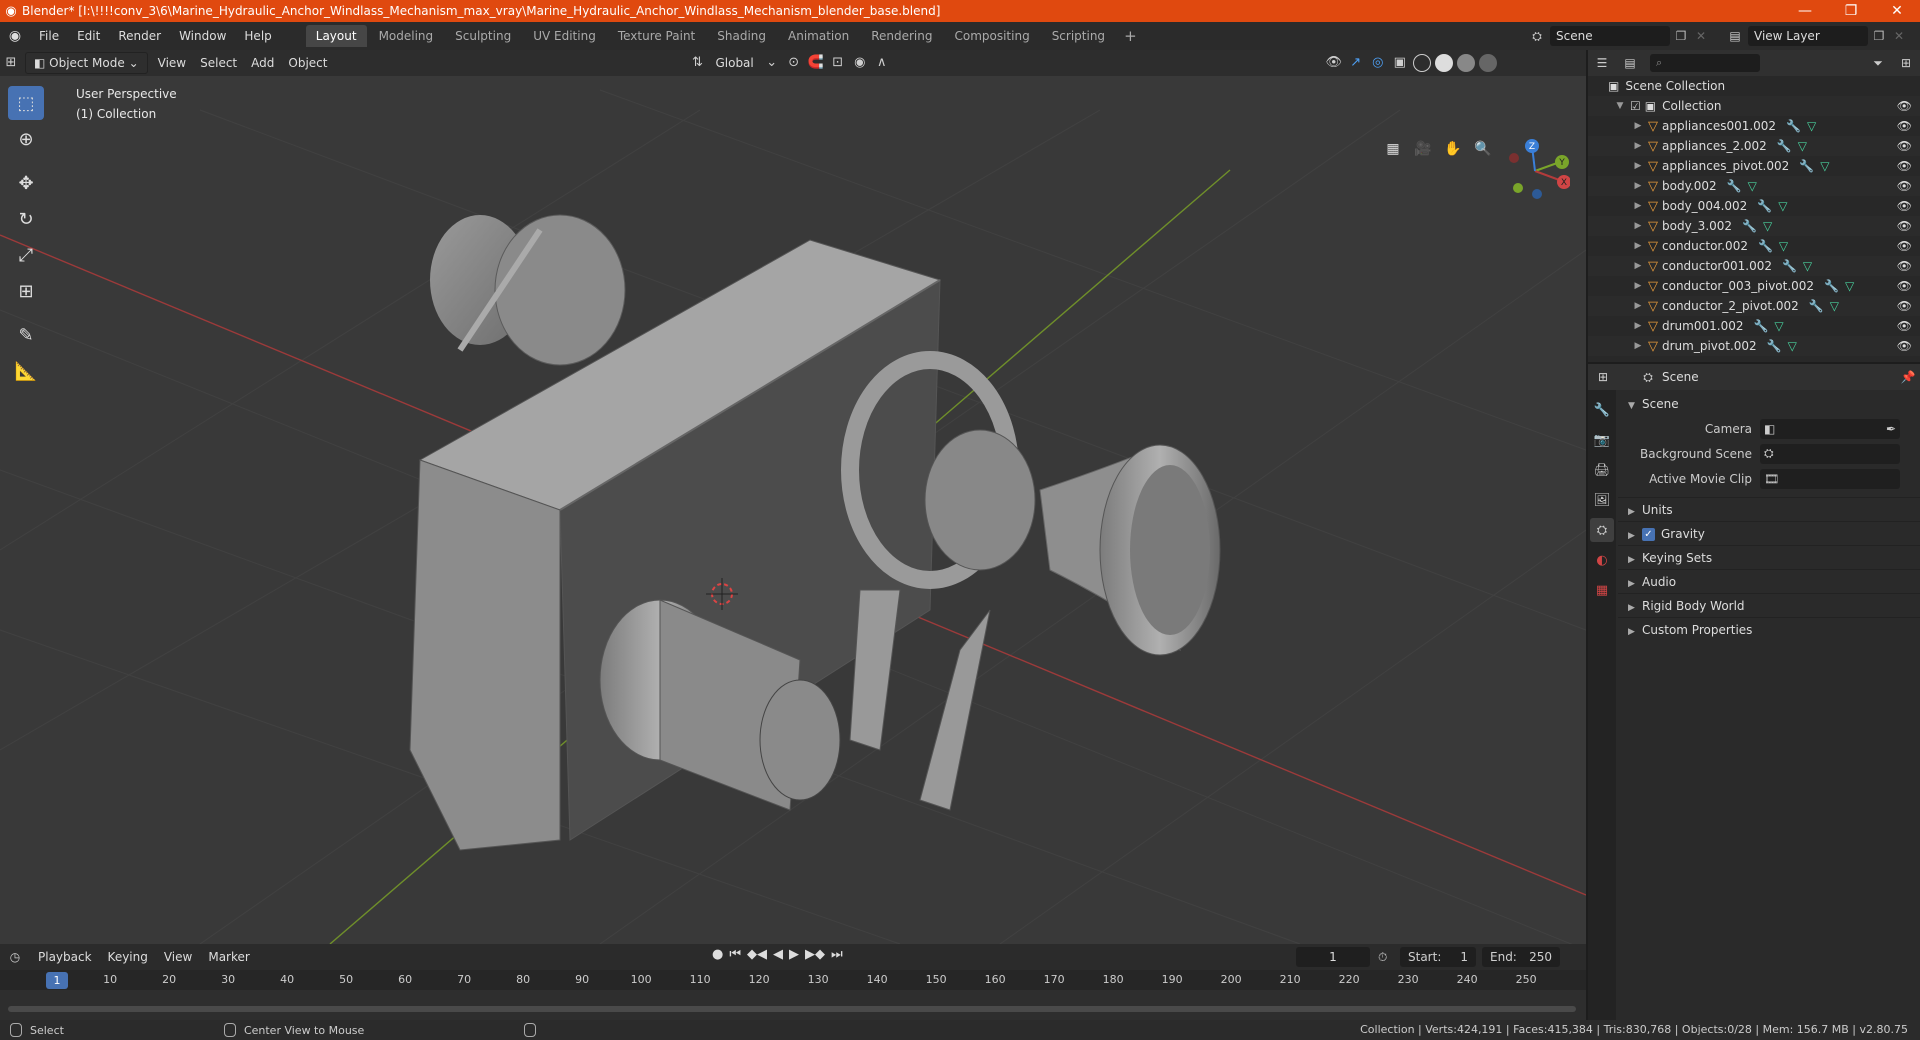 The height and width of the screenshot is (1040, 1920). Describe the element at coordinates (1602, 590) in the screenshot. I see `texture-tab-icon: ▦` at that location.